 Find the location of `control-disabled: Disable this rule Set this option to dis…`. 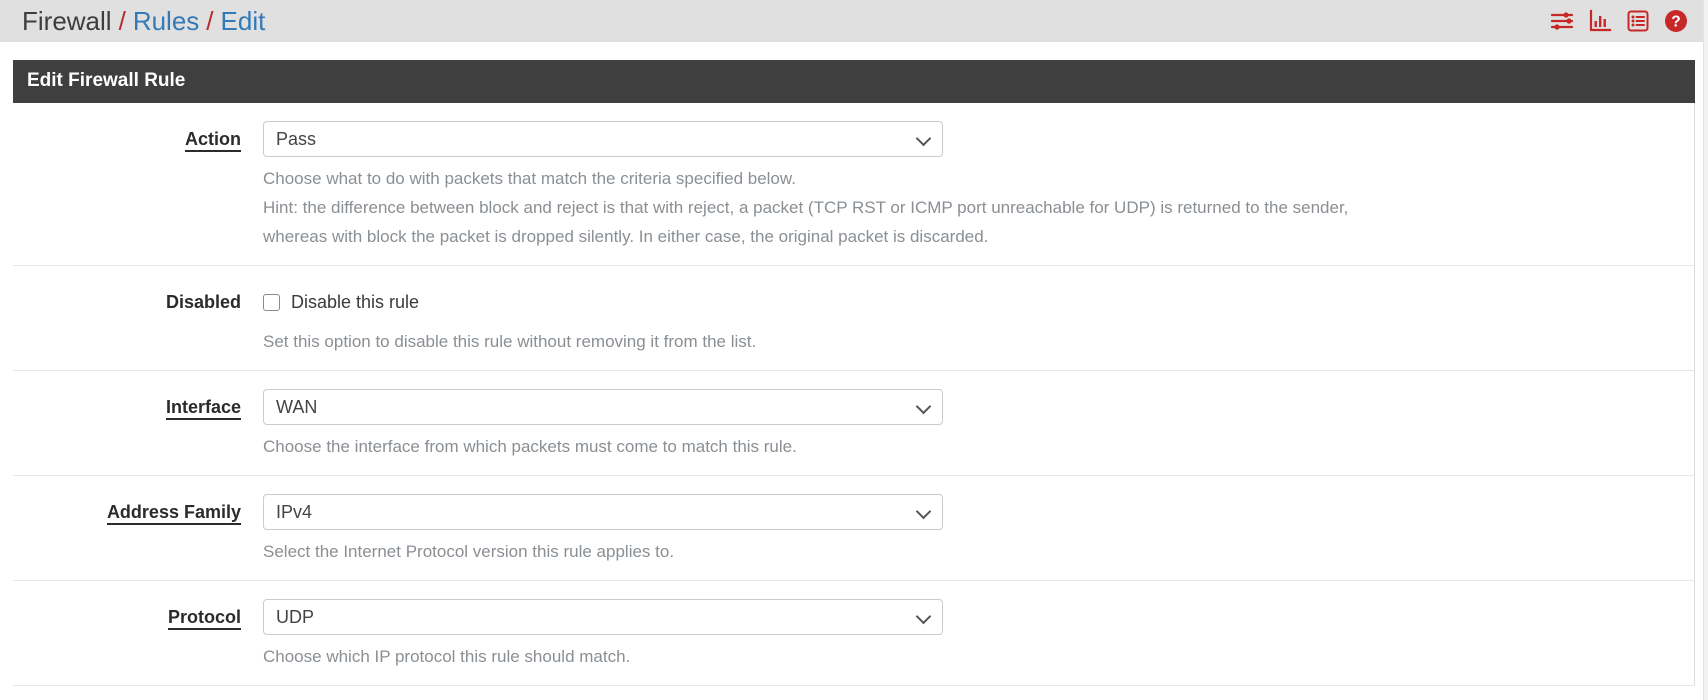

control-disabled: Disable this rule Set this option to dis… is located at coordinates (978, 320).